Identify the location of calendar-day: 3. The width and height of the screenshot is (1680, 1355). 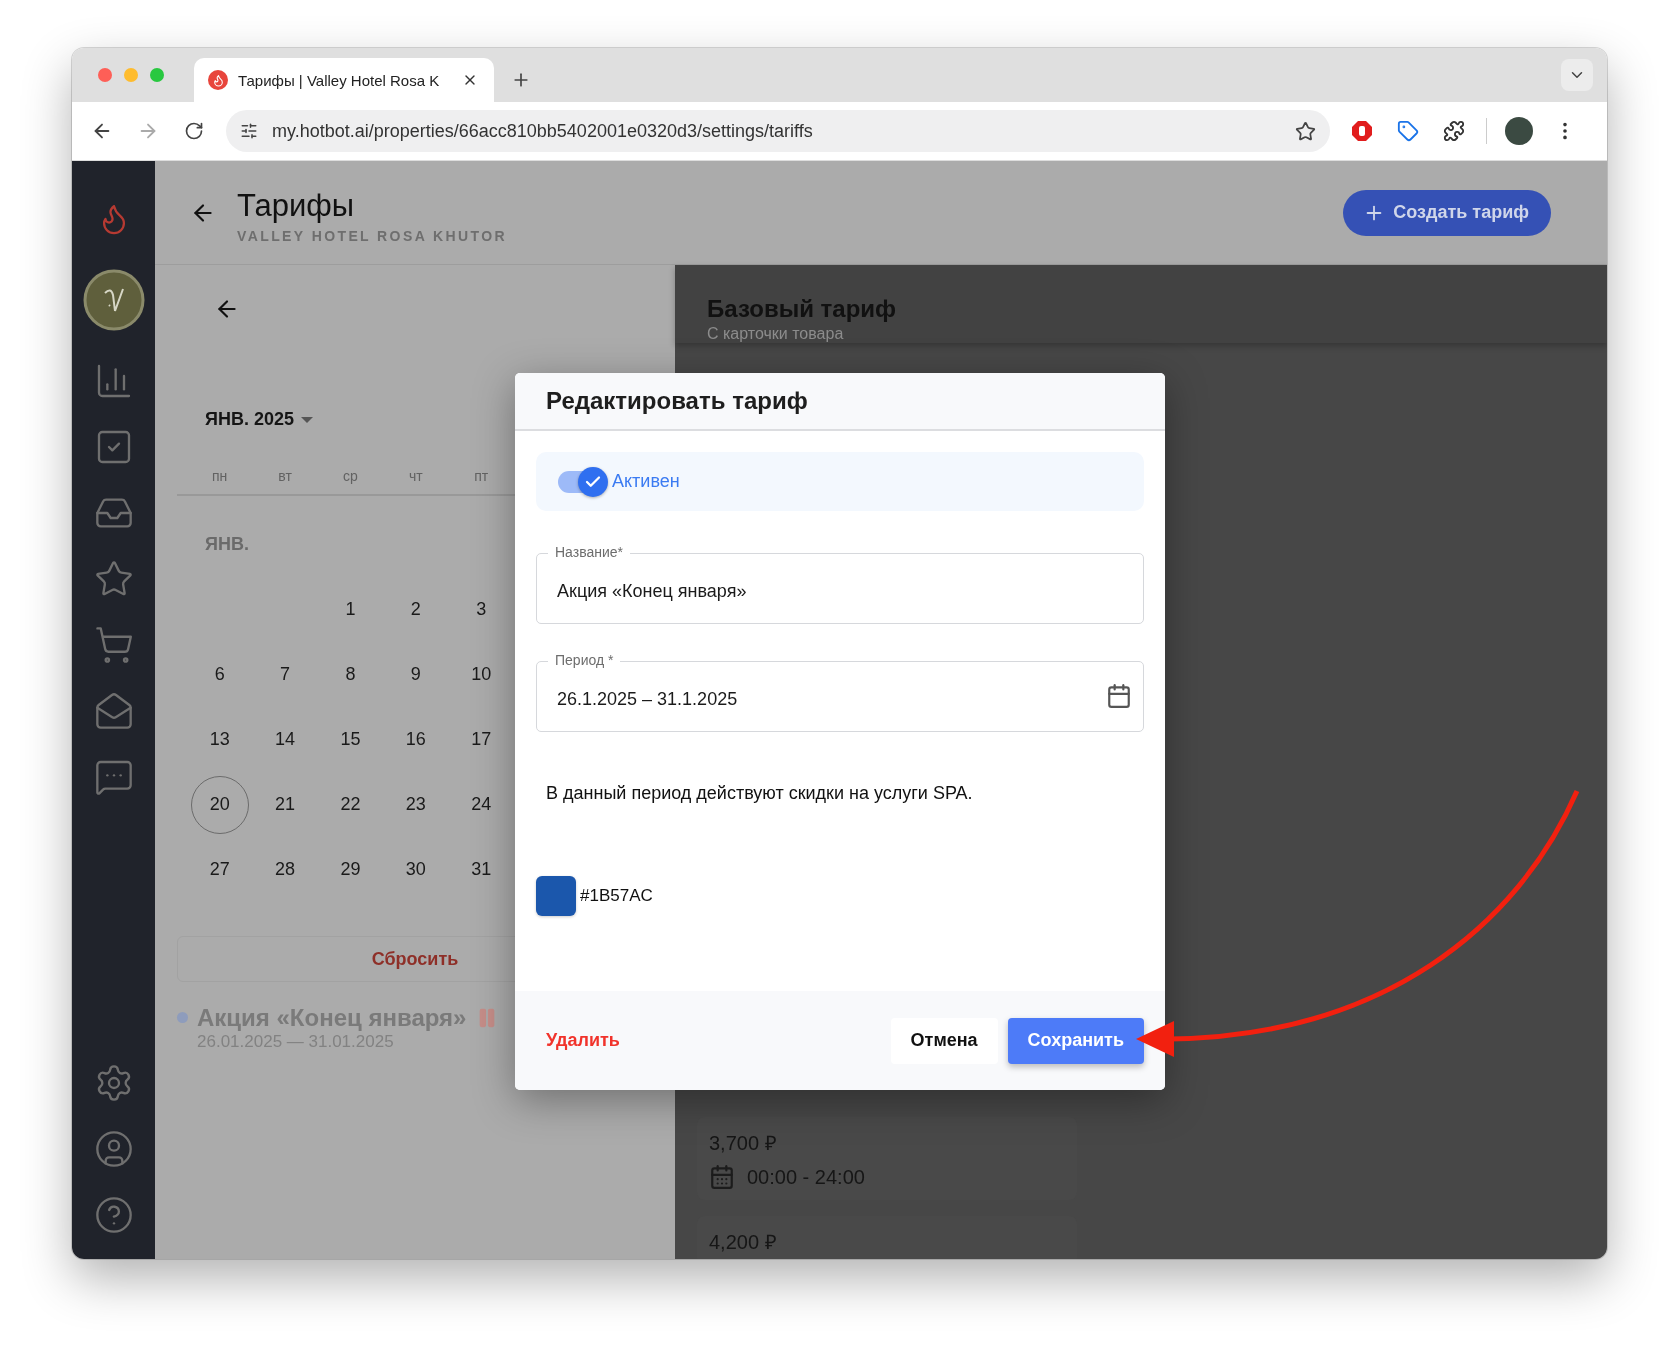
(481, 609).